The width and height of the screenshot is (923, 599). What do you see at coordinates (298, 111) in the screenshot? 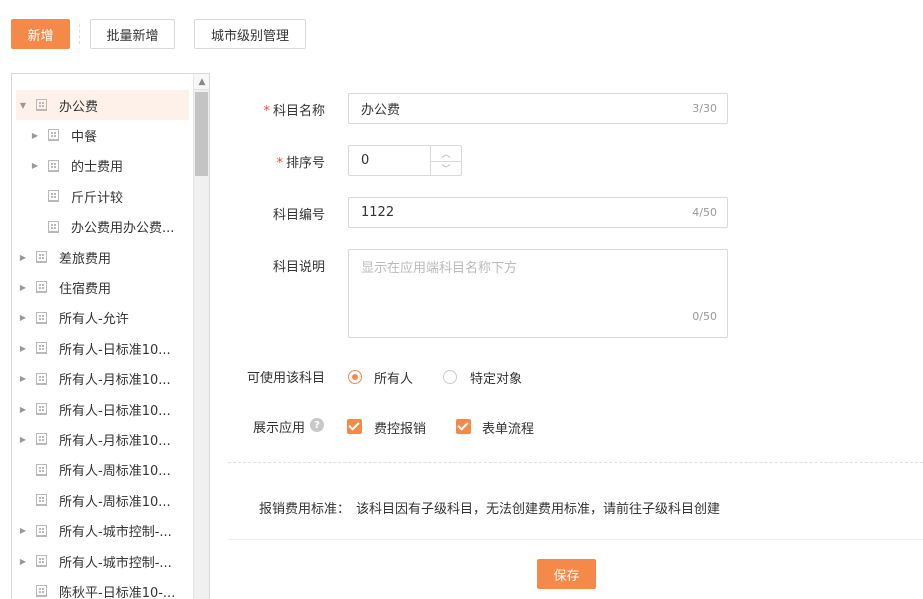
I see `name-label-text: 科目名称` at bounding box center [298, 111].